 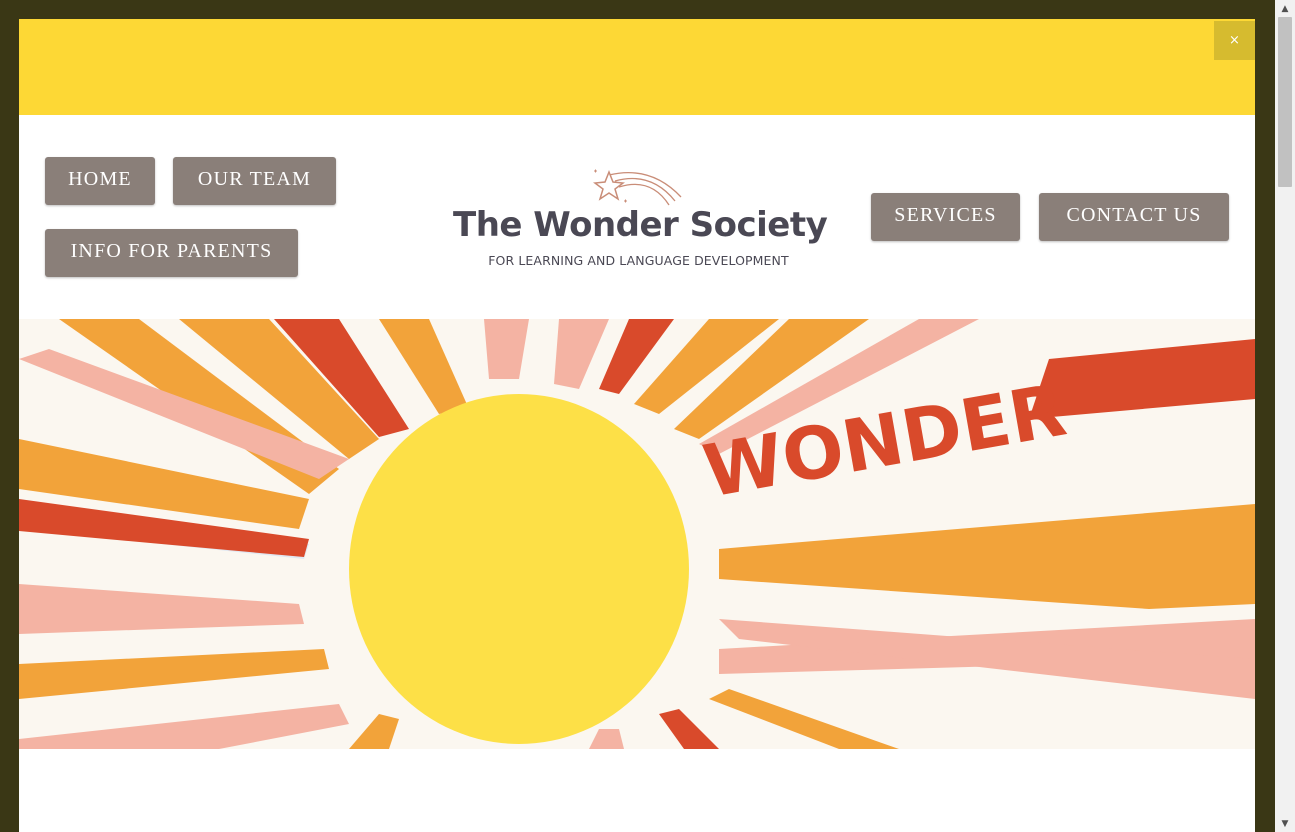 What do you see at coordinates (1285, 8) in the screenshot?
I see `scroll-up-icon: ▲` at bounding box center [1285, 8].